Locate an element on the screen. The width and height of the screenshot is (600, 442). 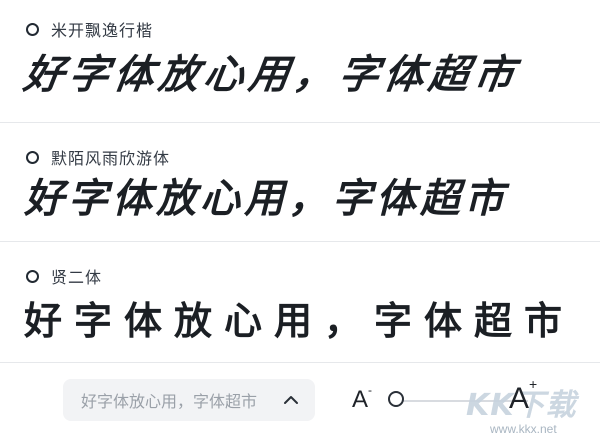
preview-text: 好字体放心用，字体超市 is located at coordinates (169, 401).